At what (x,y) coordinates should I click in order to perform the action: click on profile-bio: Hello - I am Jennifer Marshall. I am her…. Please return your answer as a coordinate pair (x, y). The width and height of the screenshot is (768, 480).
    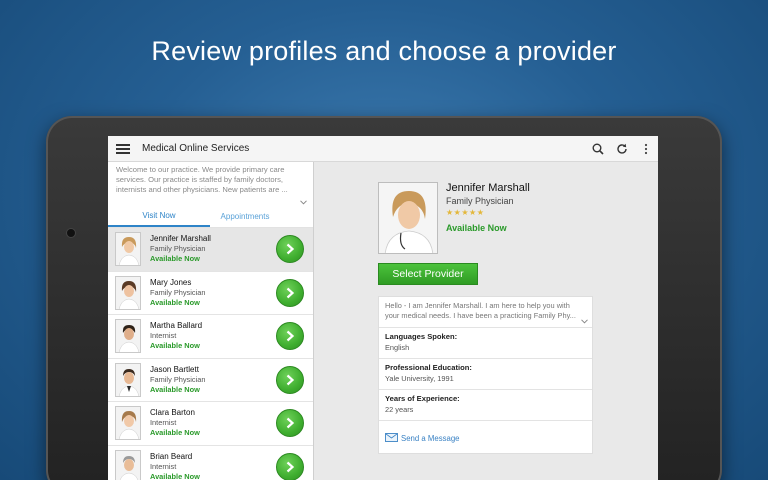
    Looking at the image, I should click on (485, 312).